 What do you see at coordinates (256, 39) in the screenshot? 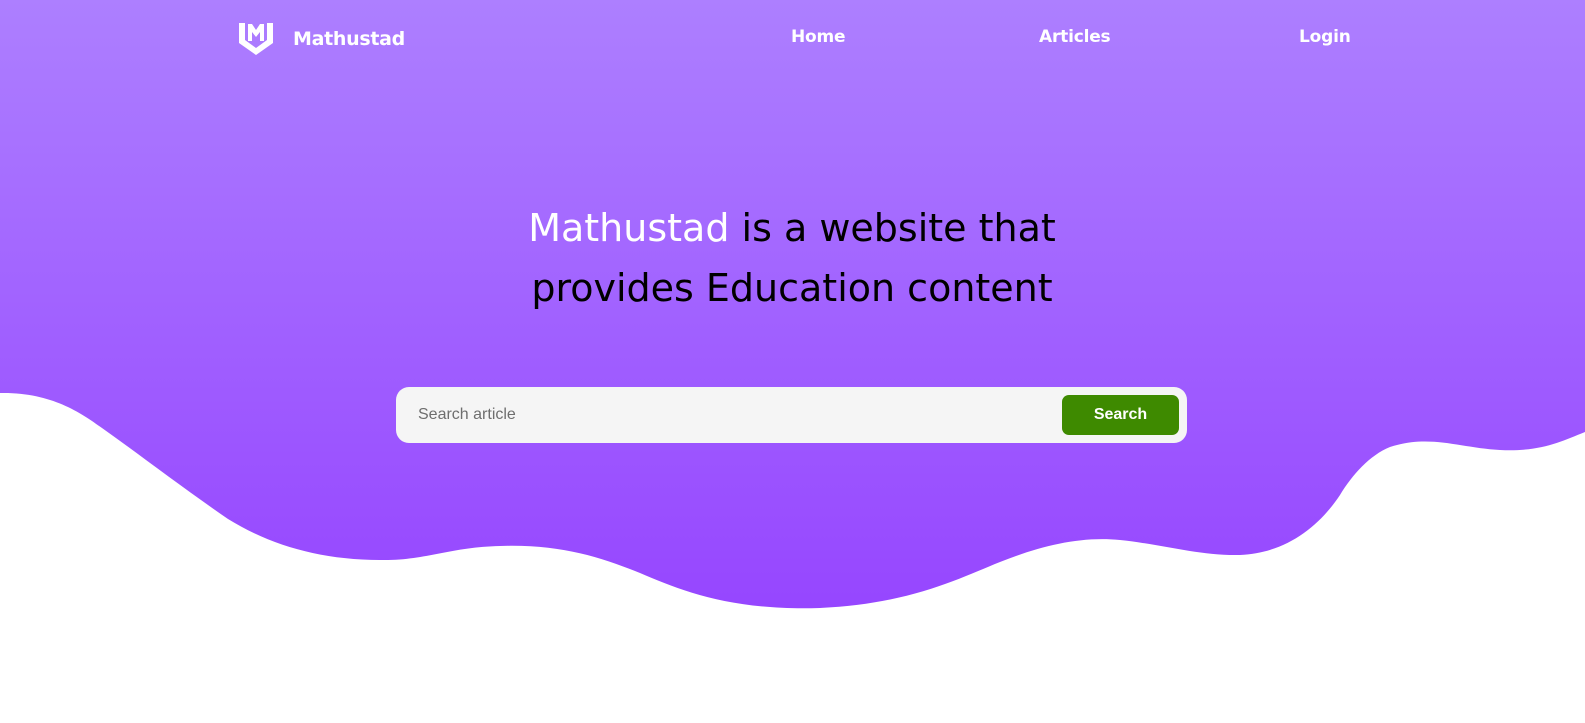
I see `shield-m-logo-icon` at bounding box center [256, 39].